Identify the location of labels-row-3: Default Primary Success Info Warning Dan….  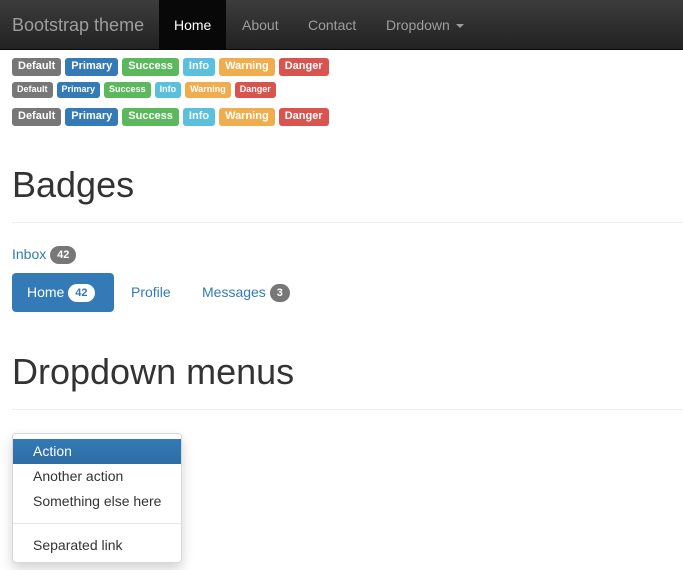
(170, 117).